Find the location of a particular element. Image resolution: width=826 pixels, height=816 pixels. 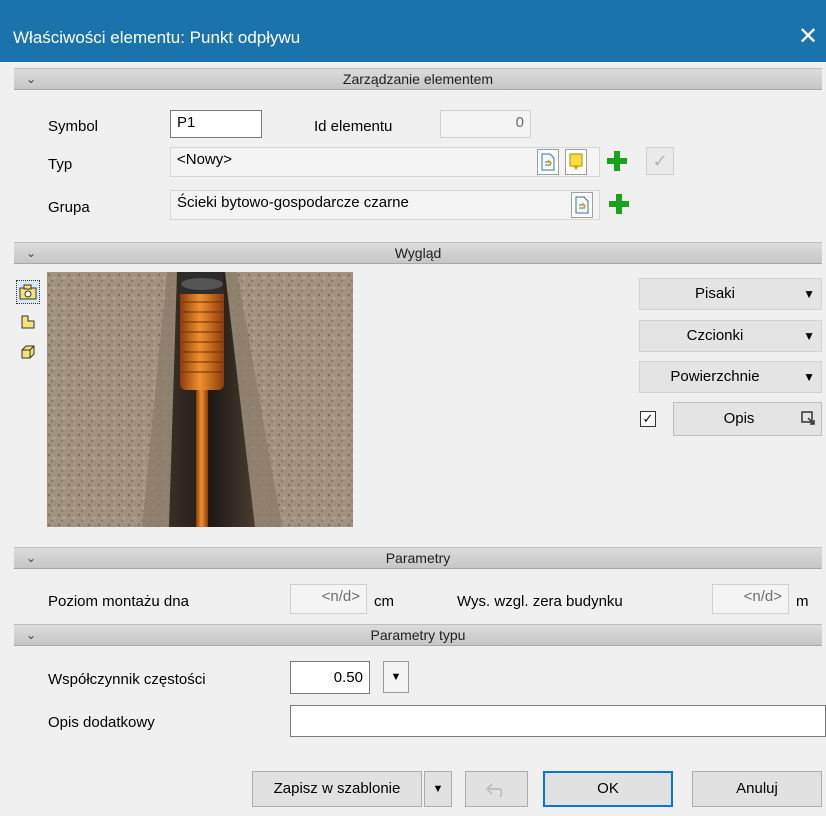

plan-view-icon is located at coordinates (28, 322).